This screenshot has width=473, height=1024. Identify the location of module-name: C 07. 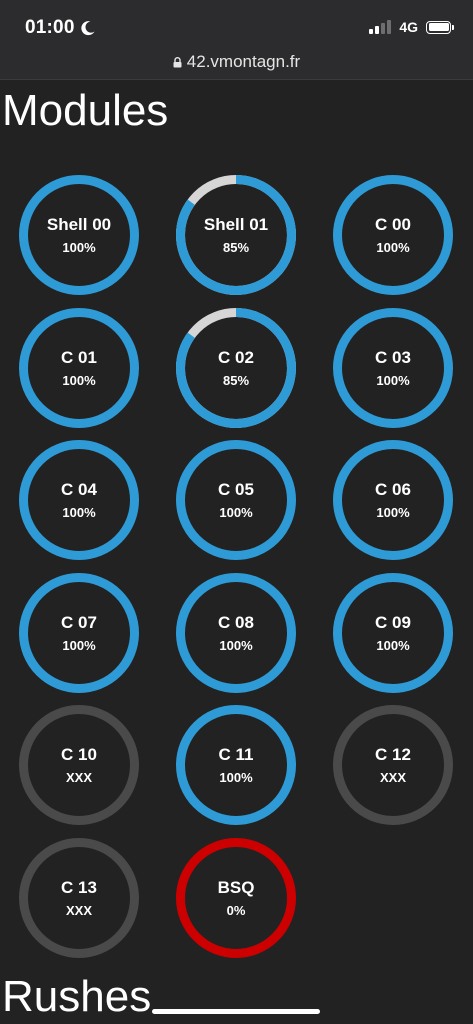
(79, 622).